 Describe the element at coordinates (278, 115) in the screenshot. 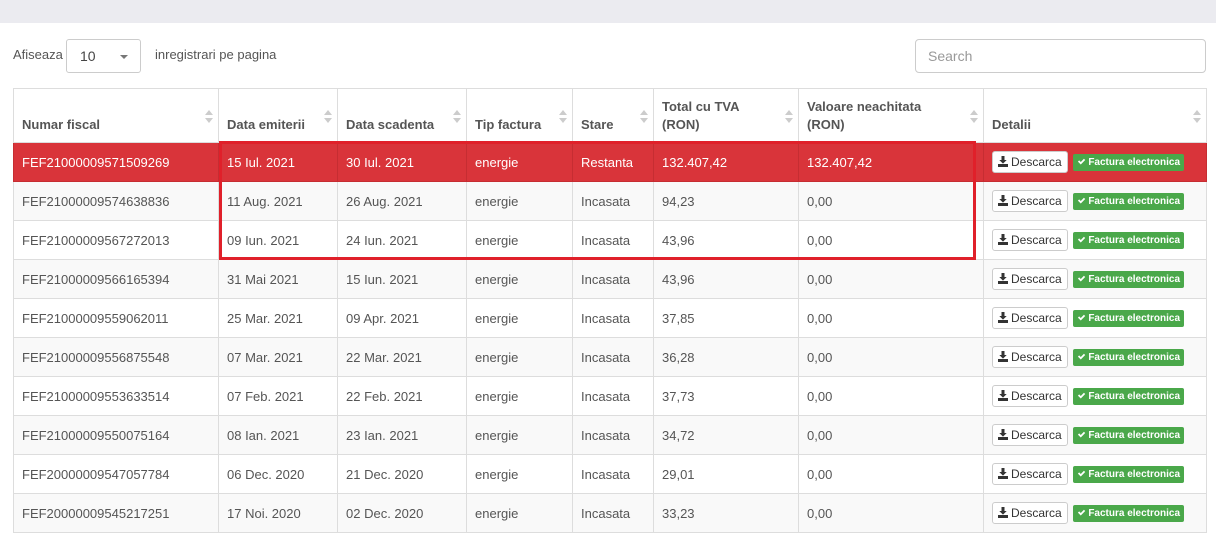

I see `column-header-data-emiterii: Data emiterii` at that location.